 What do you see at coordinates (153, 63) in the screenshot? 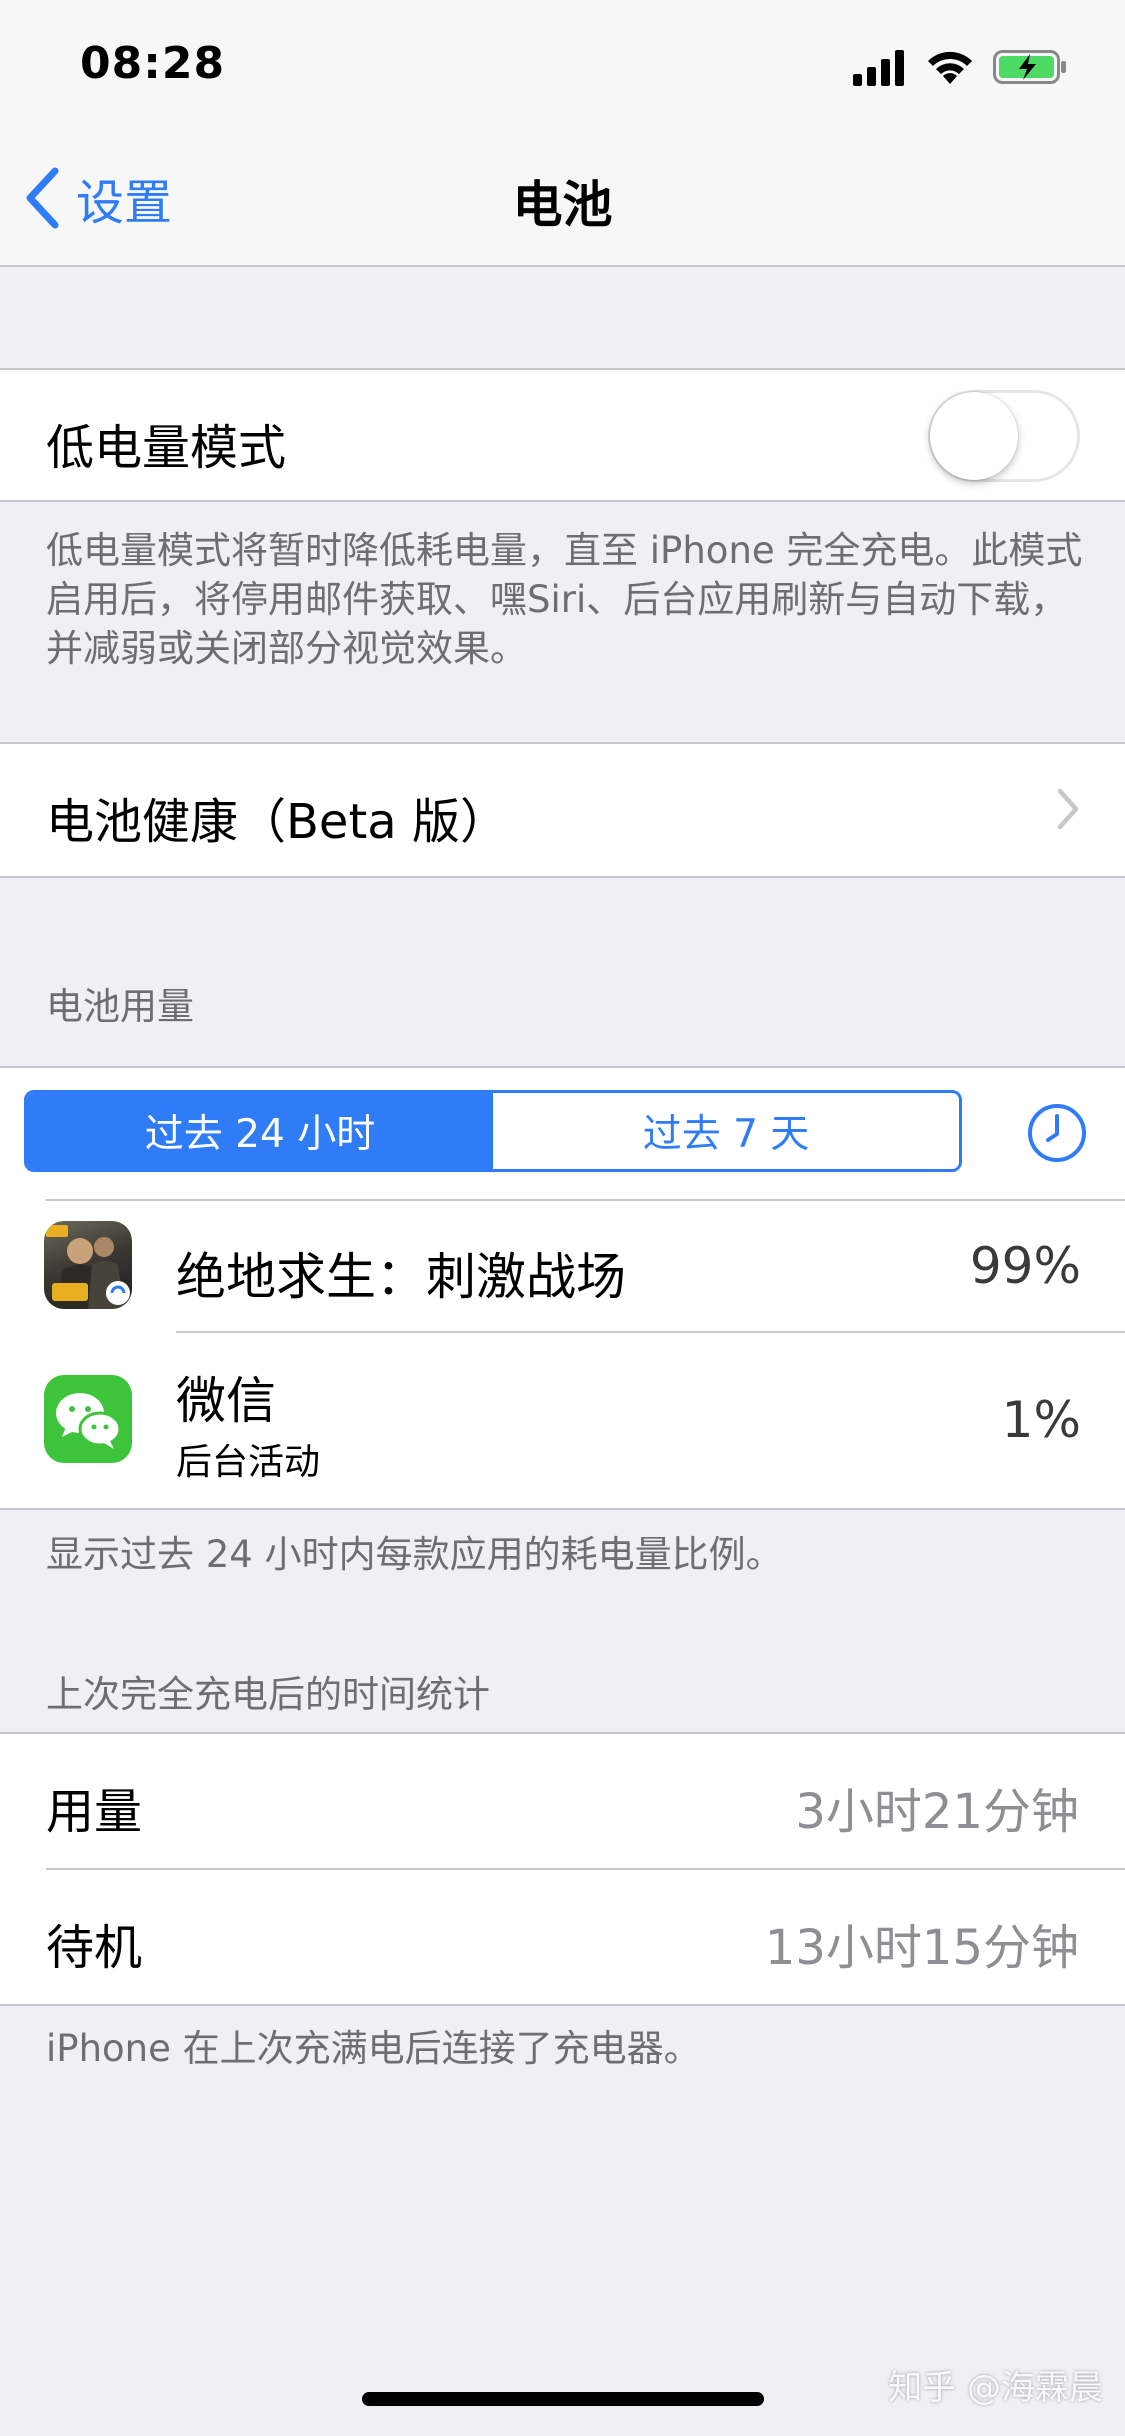
I see `status-time: 08:28` at bounding box center [153, 63].